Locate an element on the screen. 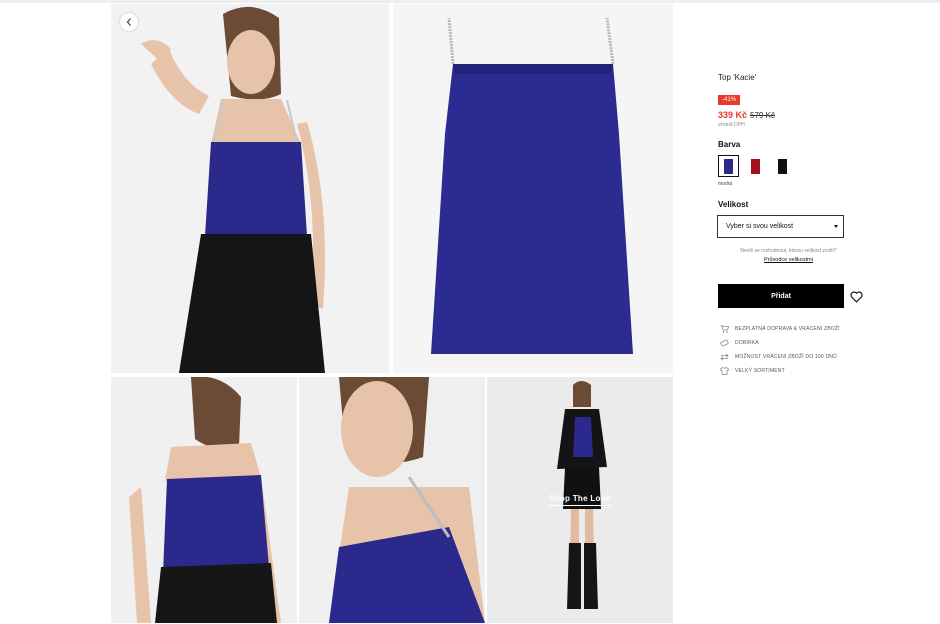 The width and height of the screenshot is (940, 624). discount-badge: -41% is located at coordinates (729, 100).